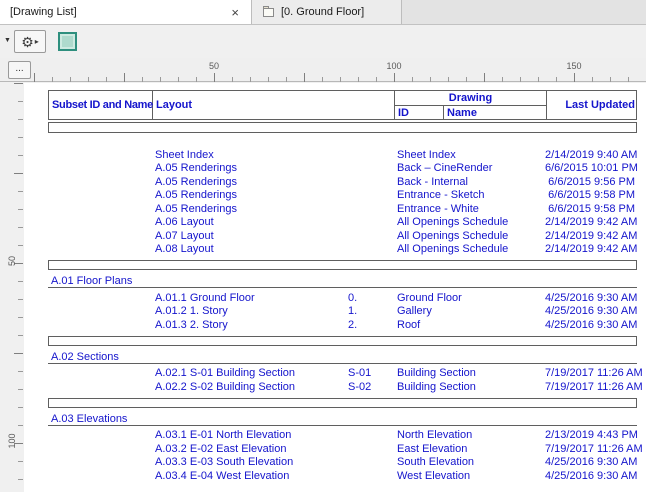 Image resolution: width=646 pixels, height=492 pixels. I want to click on quick-options-swatch-button, so click(67, 41).